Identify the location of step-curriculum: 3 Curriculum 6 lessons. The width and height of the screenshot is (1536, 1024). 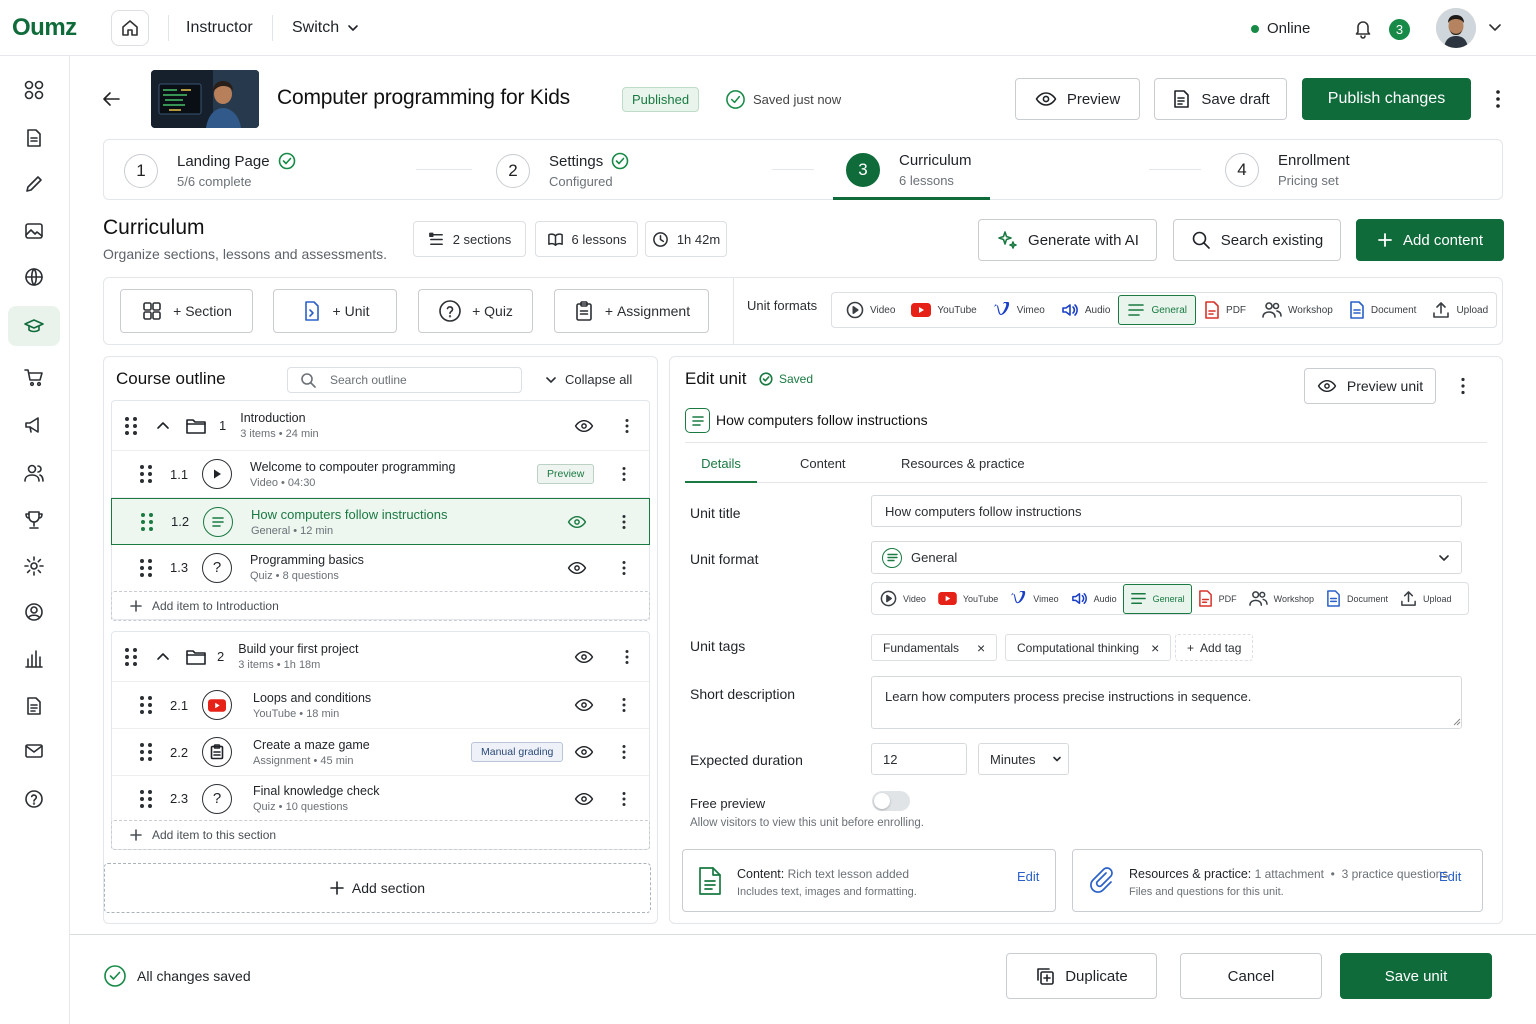
(909, 170).